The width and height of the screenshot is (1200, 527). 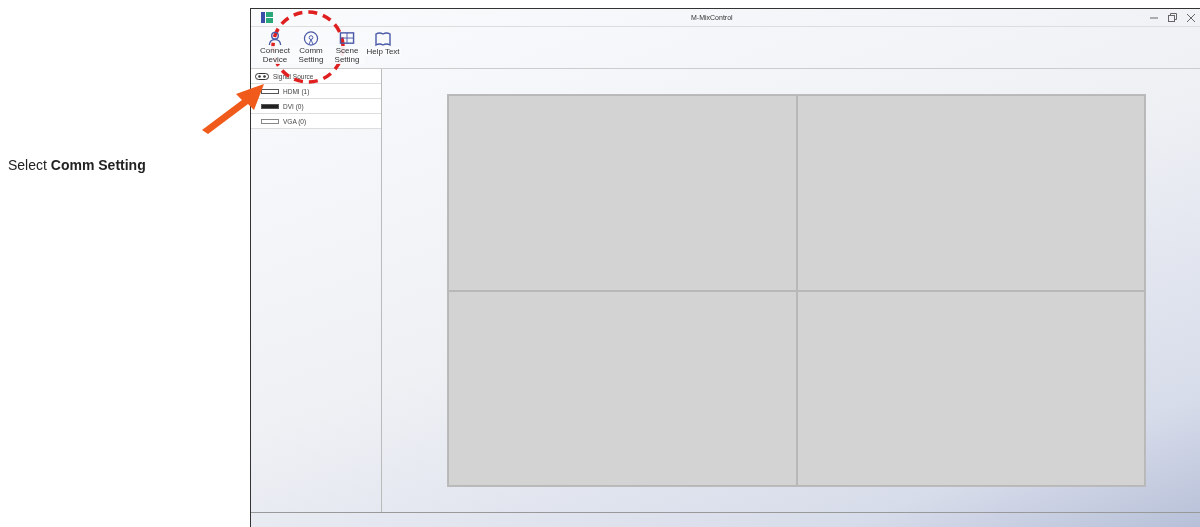 What do you see at coordinates (275, 38) in the screenshot?
I see `person-icon` at bounding box center [275, 38].